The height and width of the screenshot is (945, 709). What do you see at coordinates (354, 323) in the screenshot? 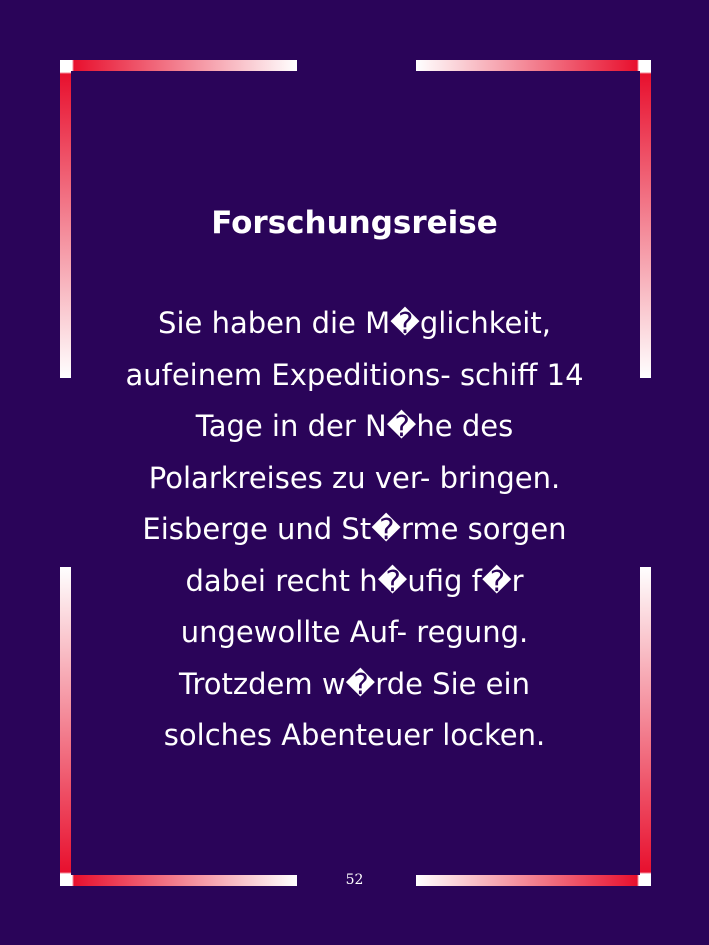
I see `body-line: Sie haben die M�glichkeit,` at bounding box center [354, 323].